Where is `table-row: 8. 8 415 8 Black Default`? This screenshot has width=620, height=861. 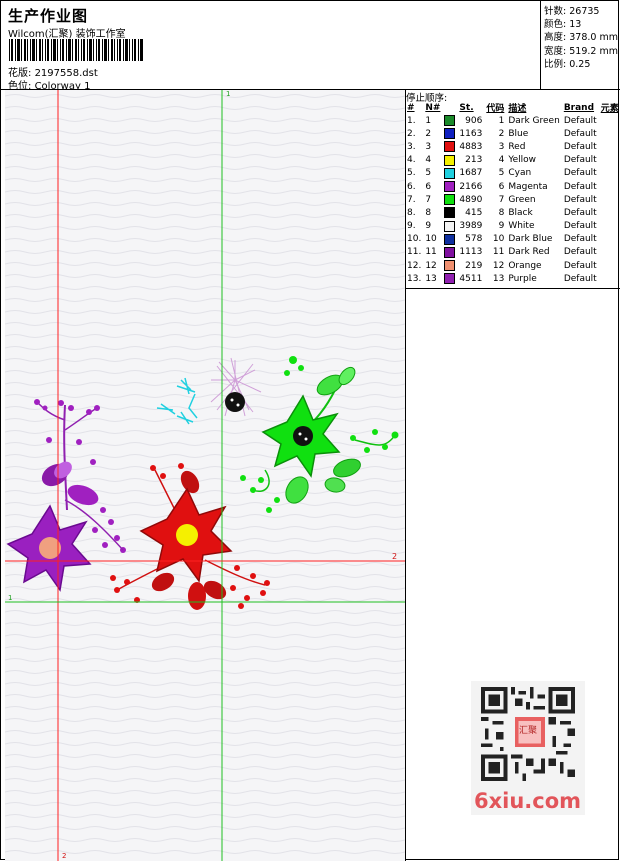 table-row: 8. 8 415 8 Black Default is located at coordinates (512, 212).